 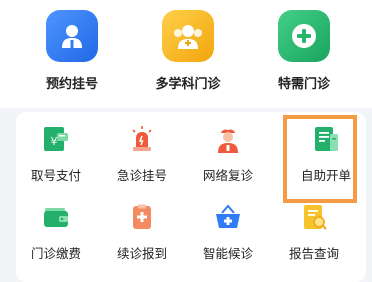 I want to click on service-ticket-pay: ¥ 取号支付, so click(x=56, y=157).